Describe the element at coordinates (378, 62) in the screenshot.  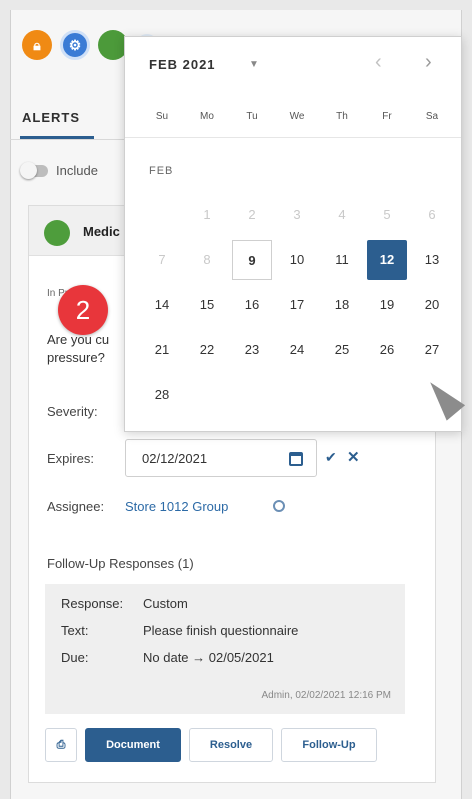
I see `chevron-left-icon: ‹` at that location.